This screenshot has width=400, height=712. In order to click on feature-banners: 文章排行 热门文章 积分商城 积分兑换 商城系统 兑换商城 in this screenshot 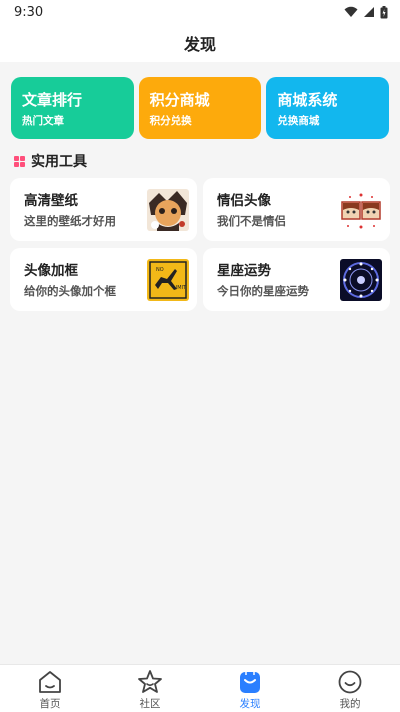, I will do `click(200, 108)`.